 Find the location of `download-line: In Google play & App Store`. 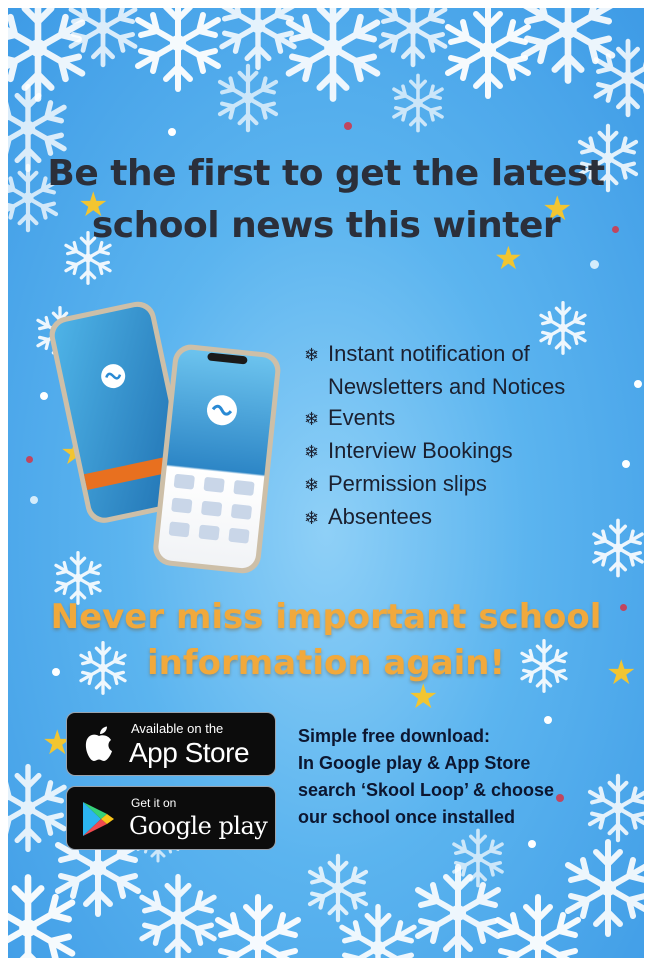

download-line: In Google play & App Store is located at coordinates (414, 763).